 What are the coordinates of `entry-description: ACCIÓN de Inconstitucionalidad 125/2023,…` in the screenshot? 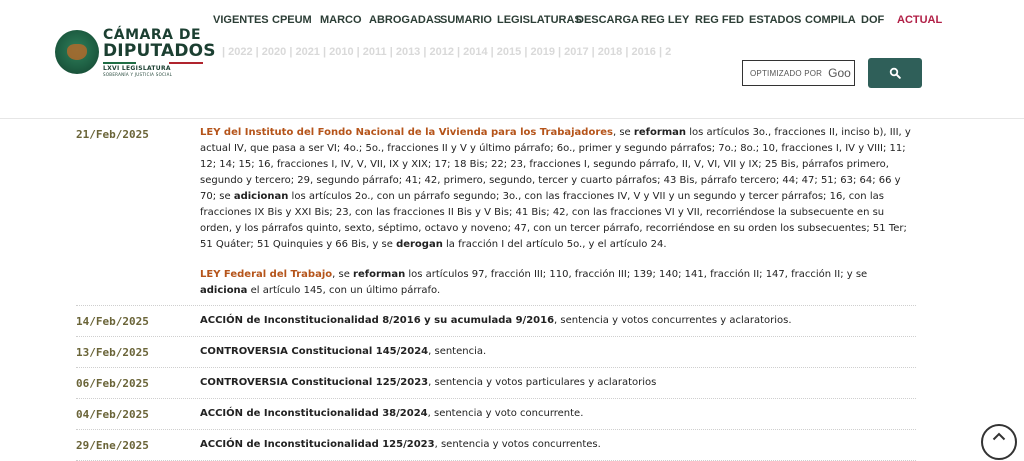 It's located at (558, 445).